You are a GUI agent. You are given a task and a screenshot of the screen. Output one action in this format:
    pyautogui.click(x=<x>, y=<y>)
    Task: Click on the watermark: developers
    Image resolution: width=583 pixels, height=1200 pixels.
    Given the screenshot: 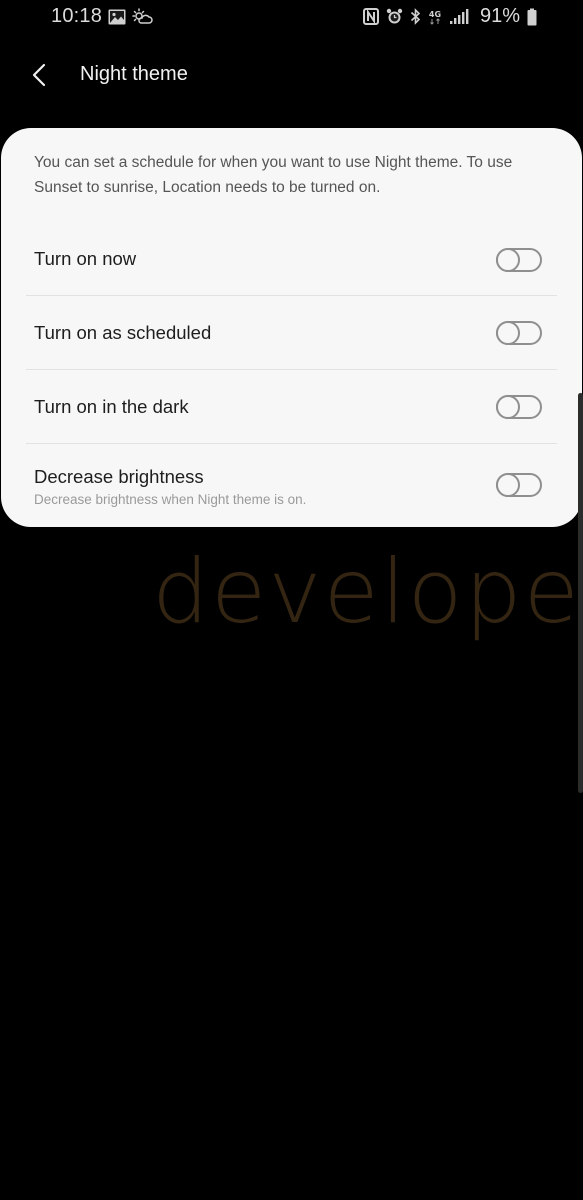 What is the action you would take?
    pyautogui.click(x=367, y=591)
    